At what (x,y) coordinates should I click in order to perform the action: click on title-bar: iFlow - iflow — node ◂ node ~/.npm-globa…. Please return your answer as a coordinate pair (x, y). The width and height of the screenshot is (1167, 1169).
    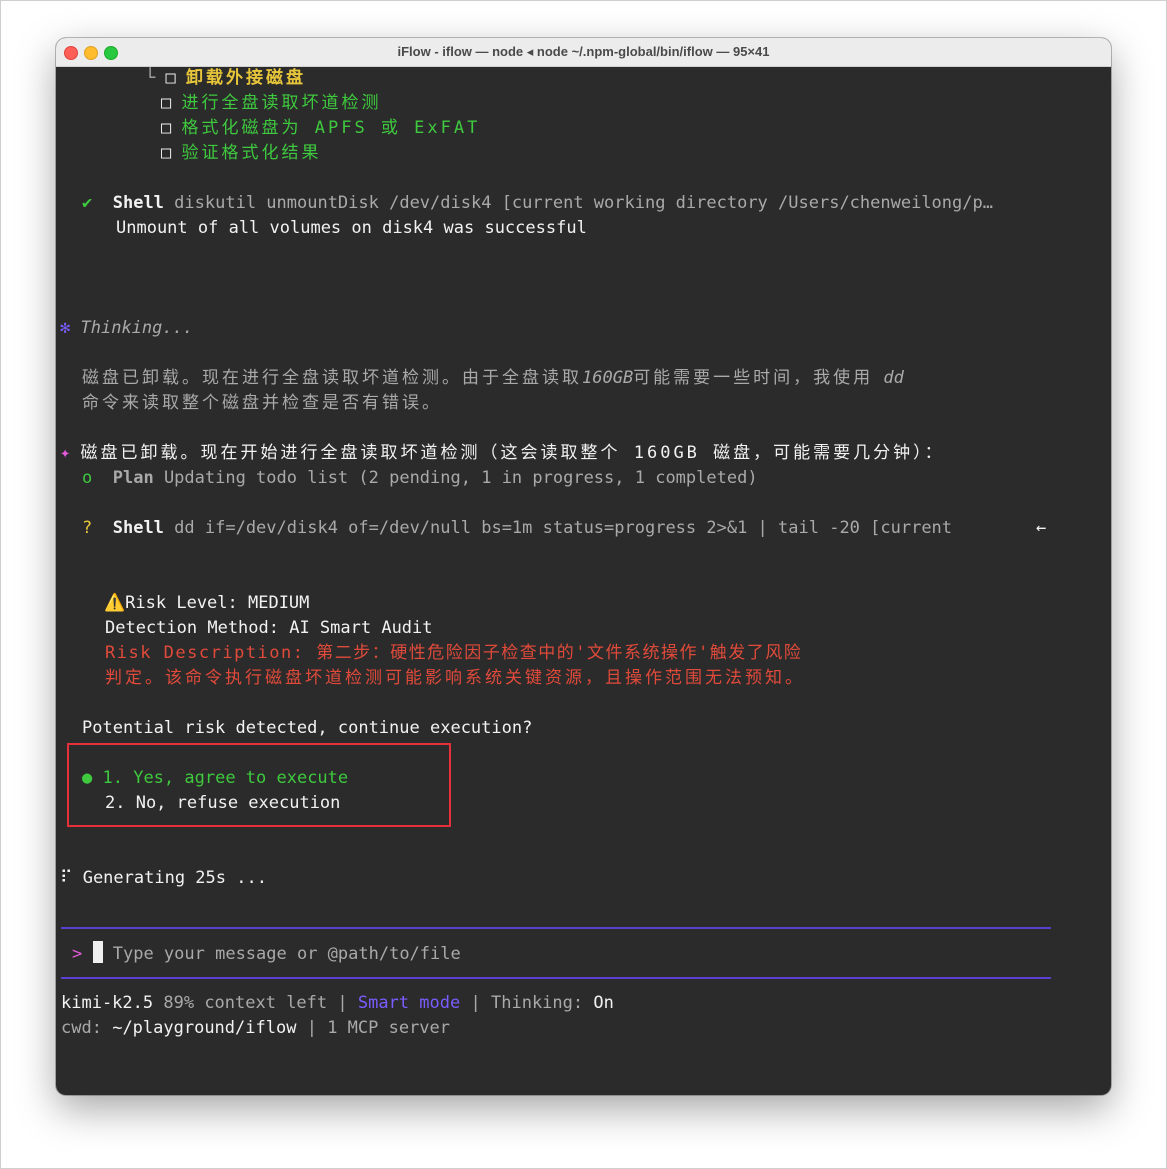
    Looking at the image, I should click on (583, 52).